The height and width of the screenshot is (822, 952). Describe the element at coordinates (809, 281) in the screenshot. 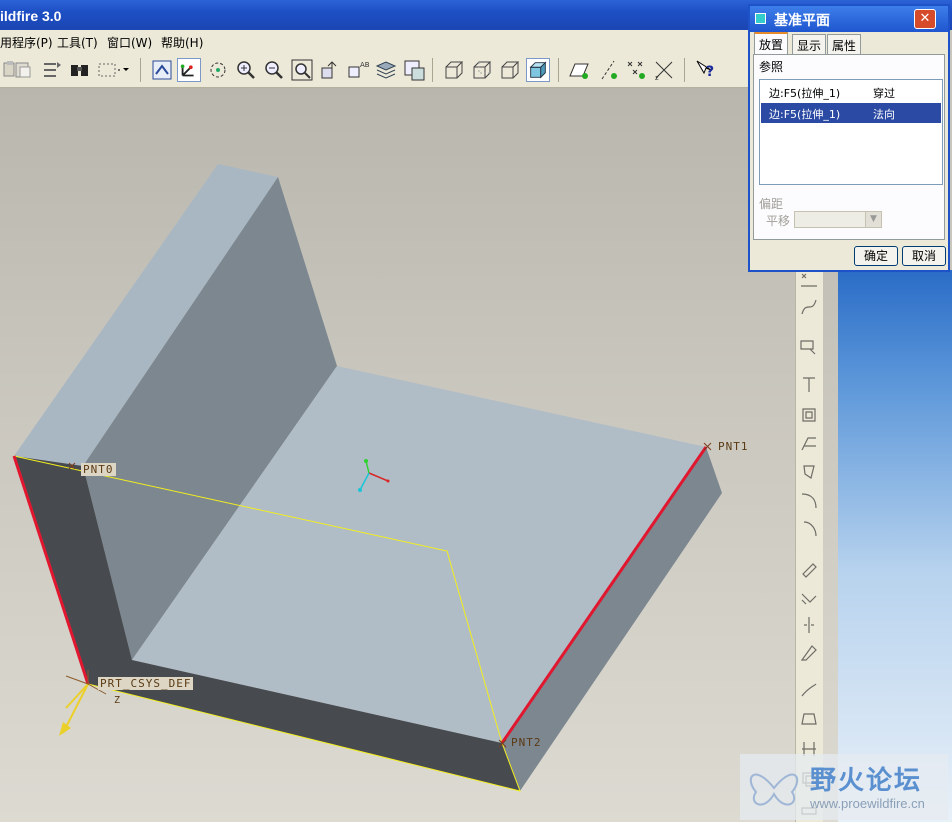

I see `datum-point-tool-icon` at that location.